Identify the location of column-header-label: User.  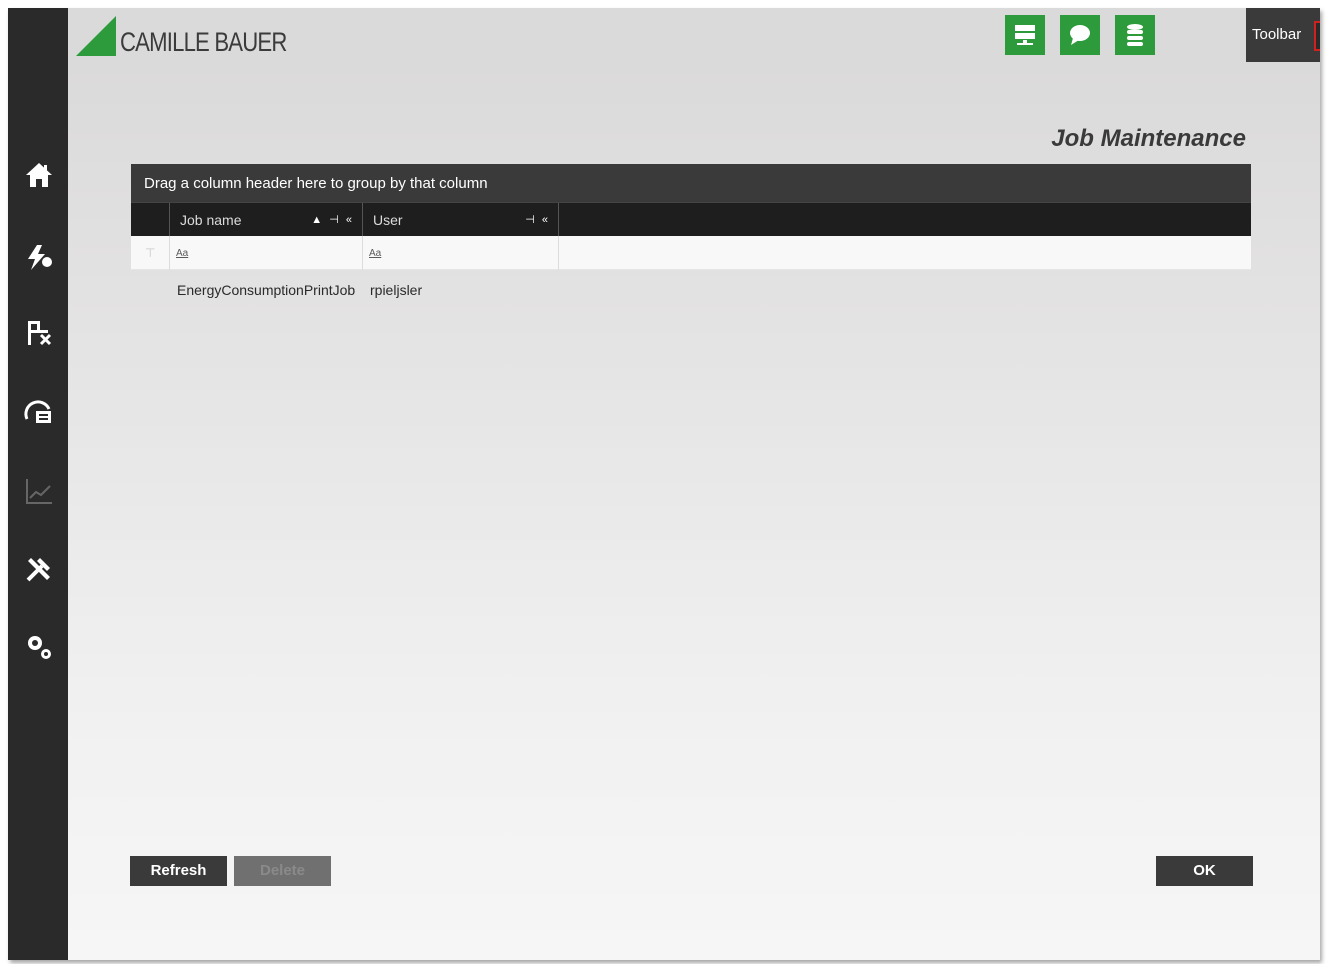
(388, 220).